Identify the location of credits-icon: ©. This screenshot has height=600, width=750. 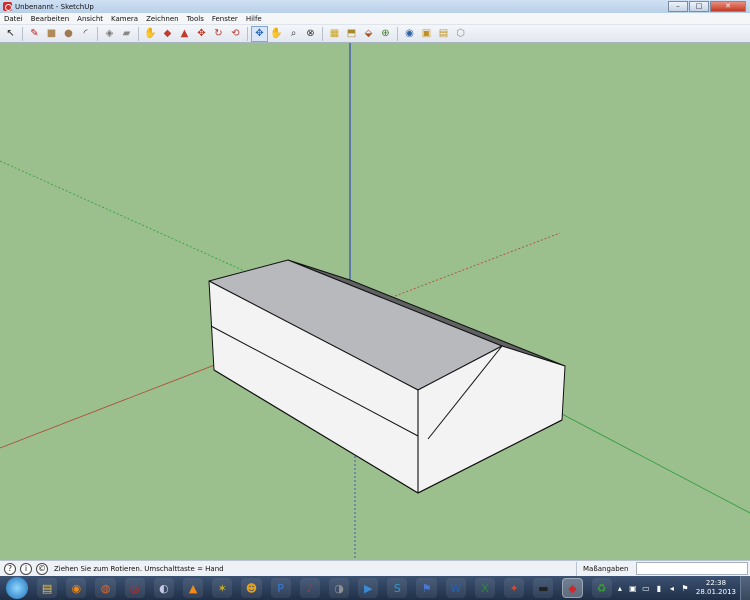
(42, 568).